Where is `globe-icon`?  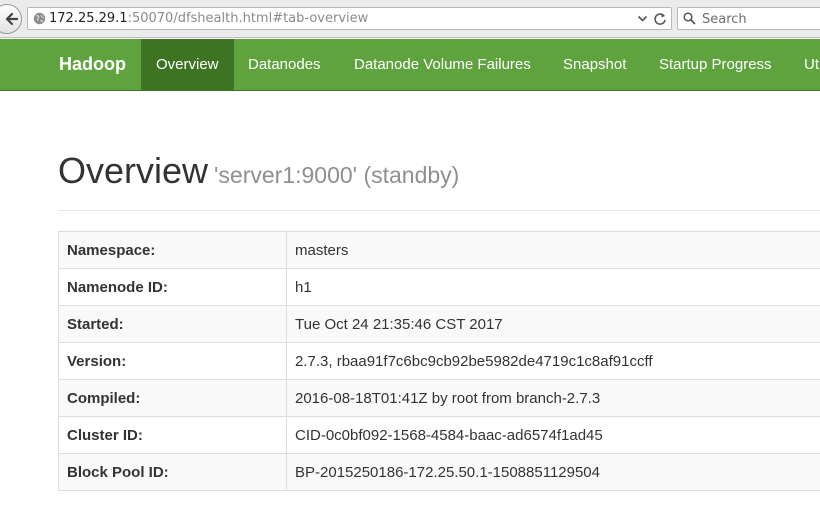
globe-icon is located at coordinates (39, 18).